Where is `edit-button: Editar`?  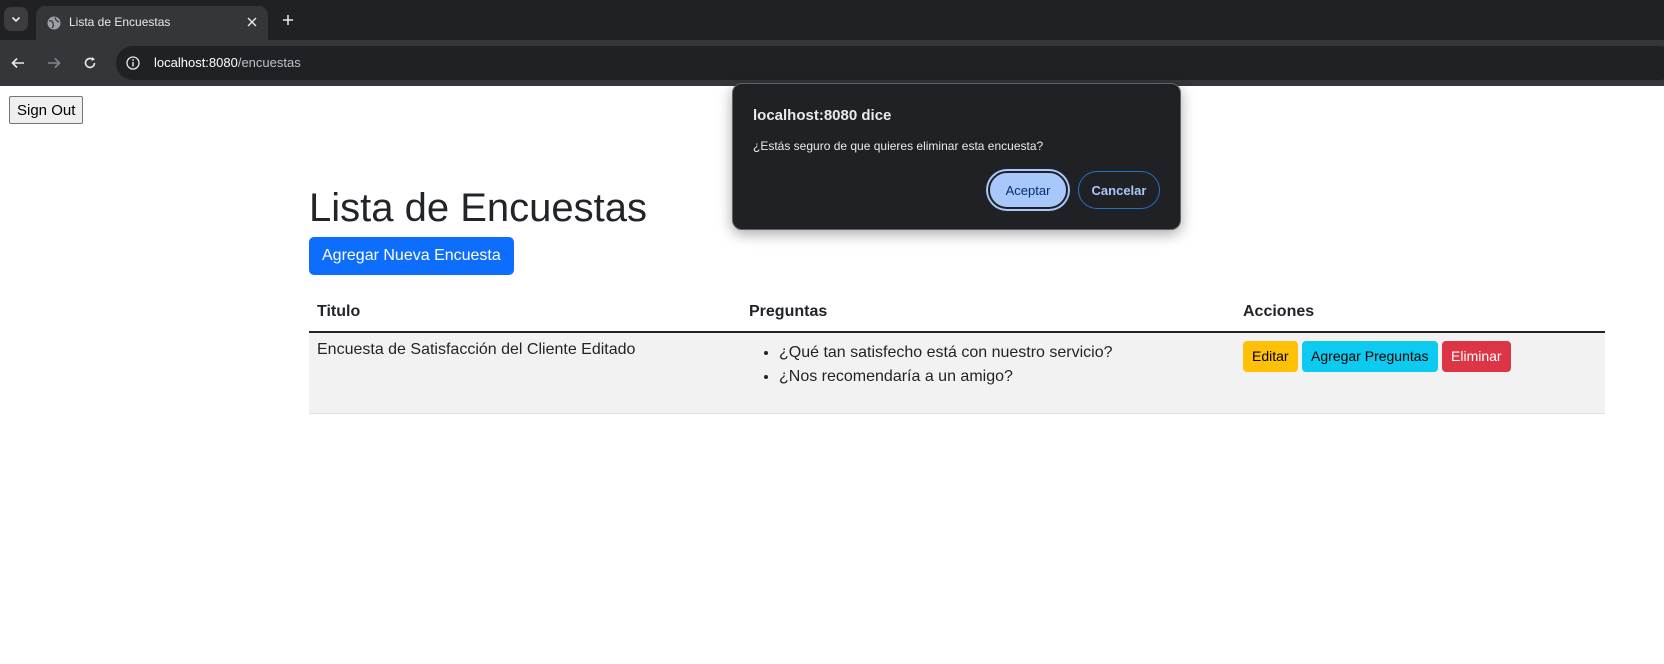
edit-button: Editar is located at coordinates (1270, 356).